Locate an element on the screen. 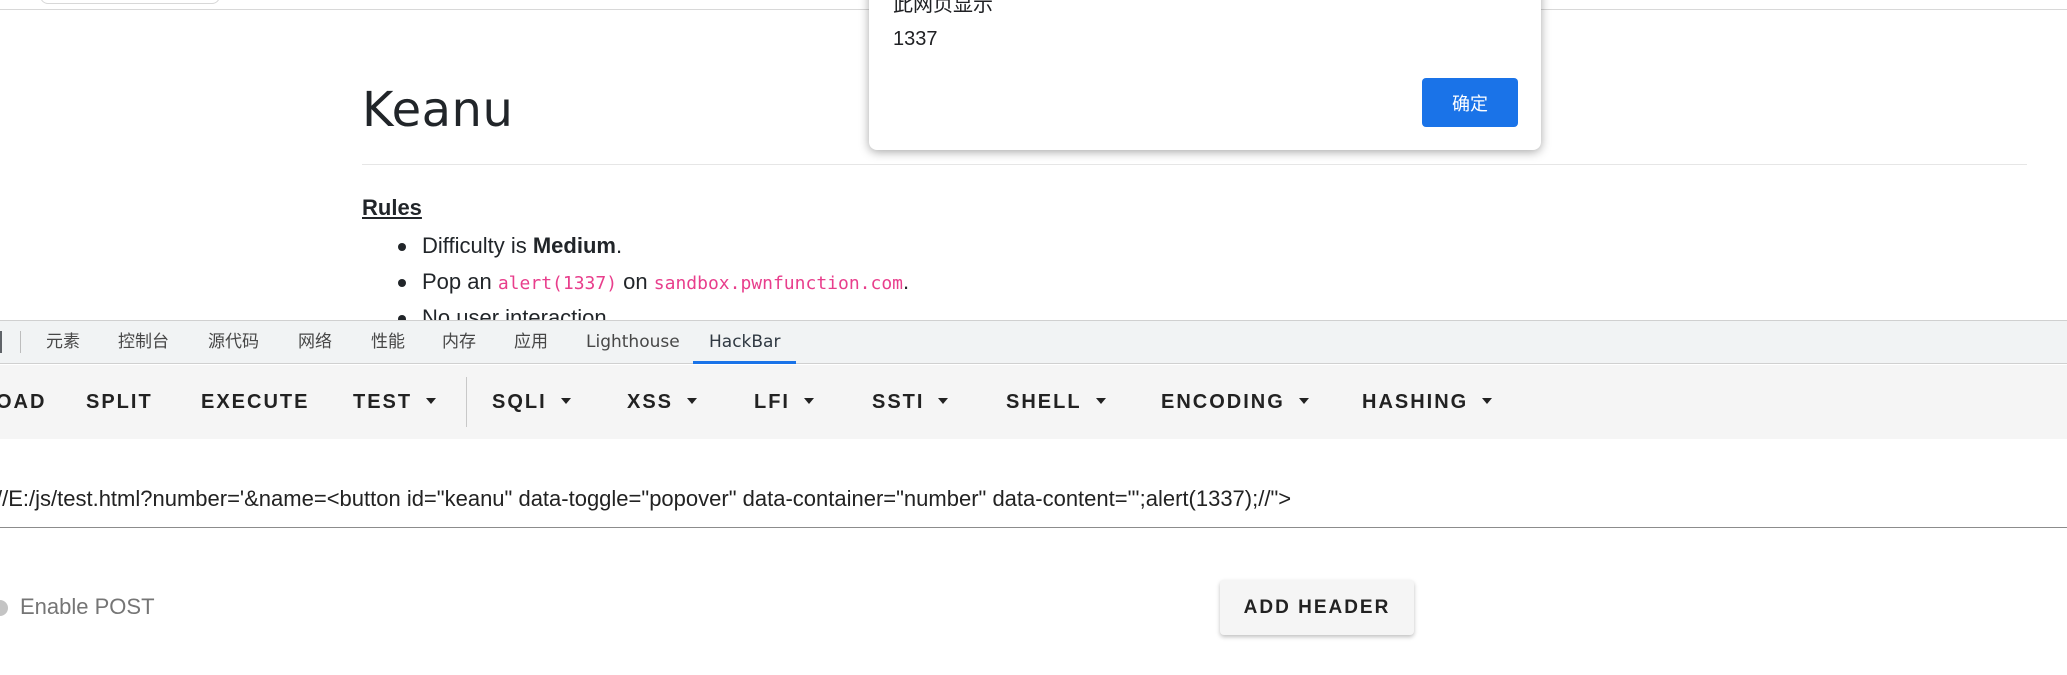 The width and height of the screenshot is (2067, 675). enable-post-label: Enable POST is located at coordinates (87, 607).